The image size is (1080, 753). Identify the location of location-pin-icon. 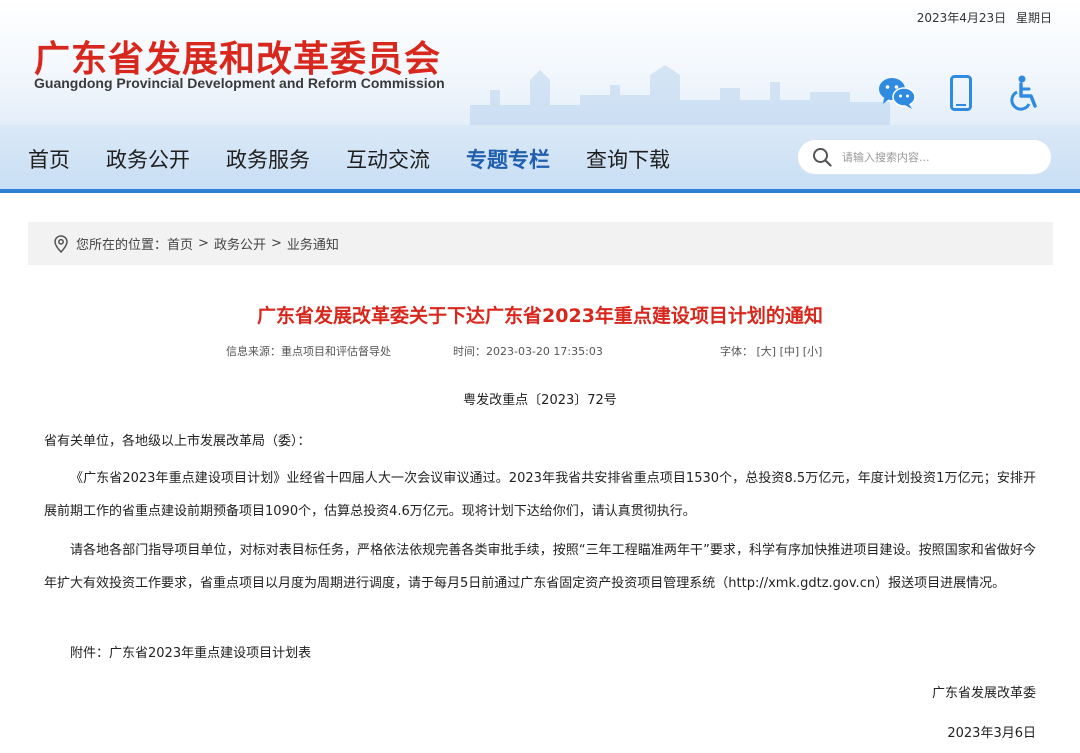
(61, 243).